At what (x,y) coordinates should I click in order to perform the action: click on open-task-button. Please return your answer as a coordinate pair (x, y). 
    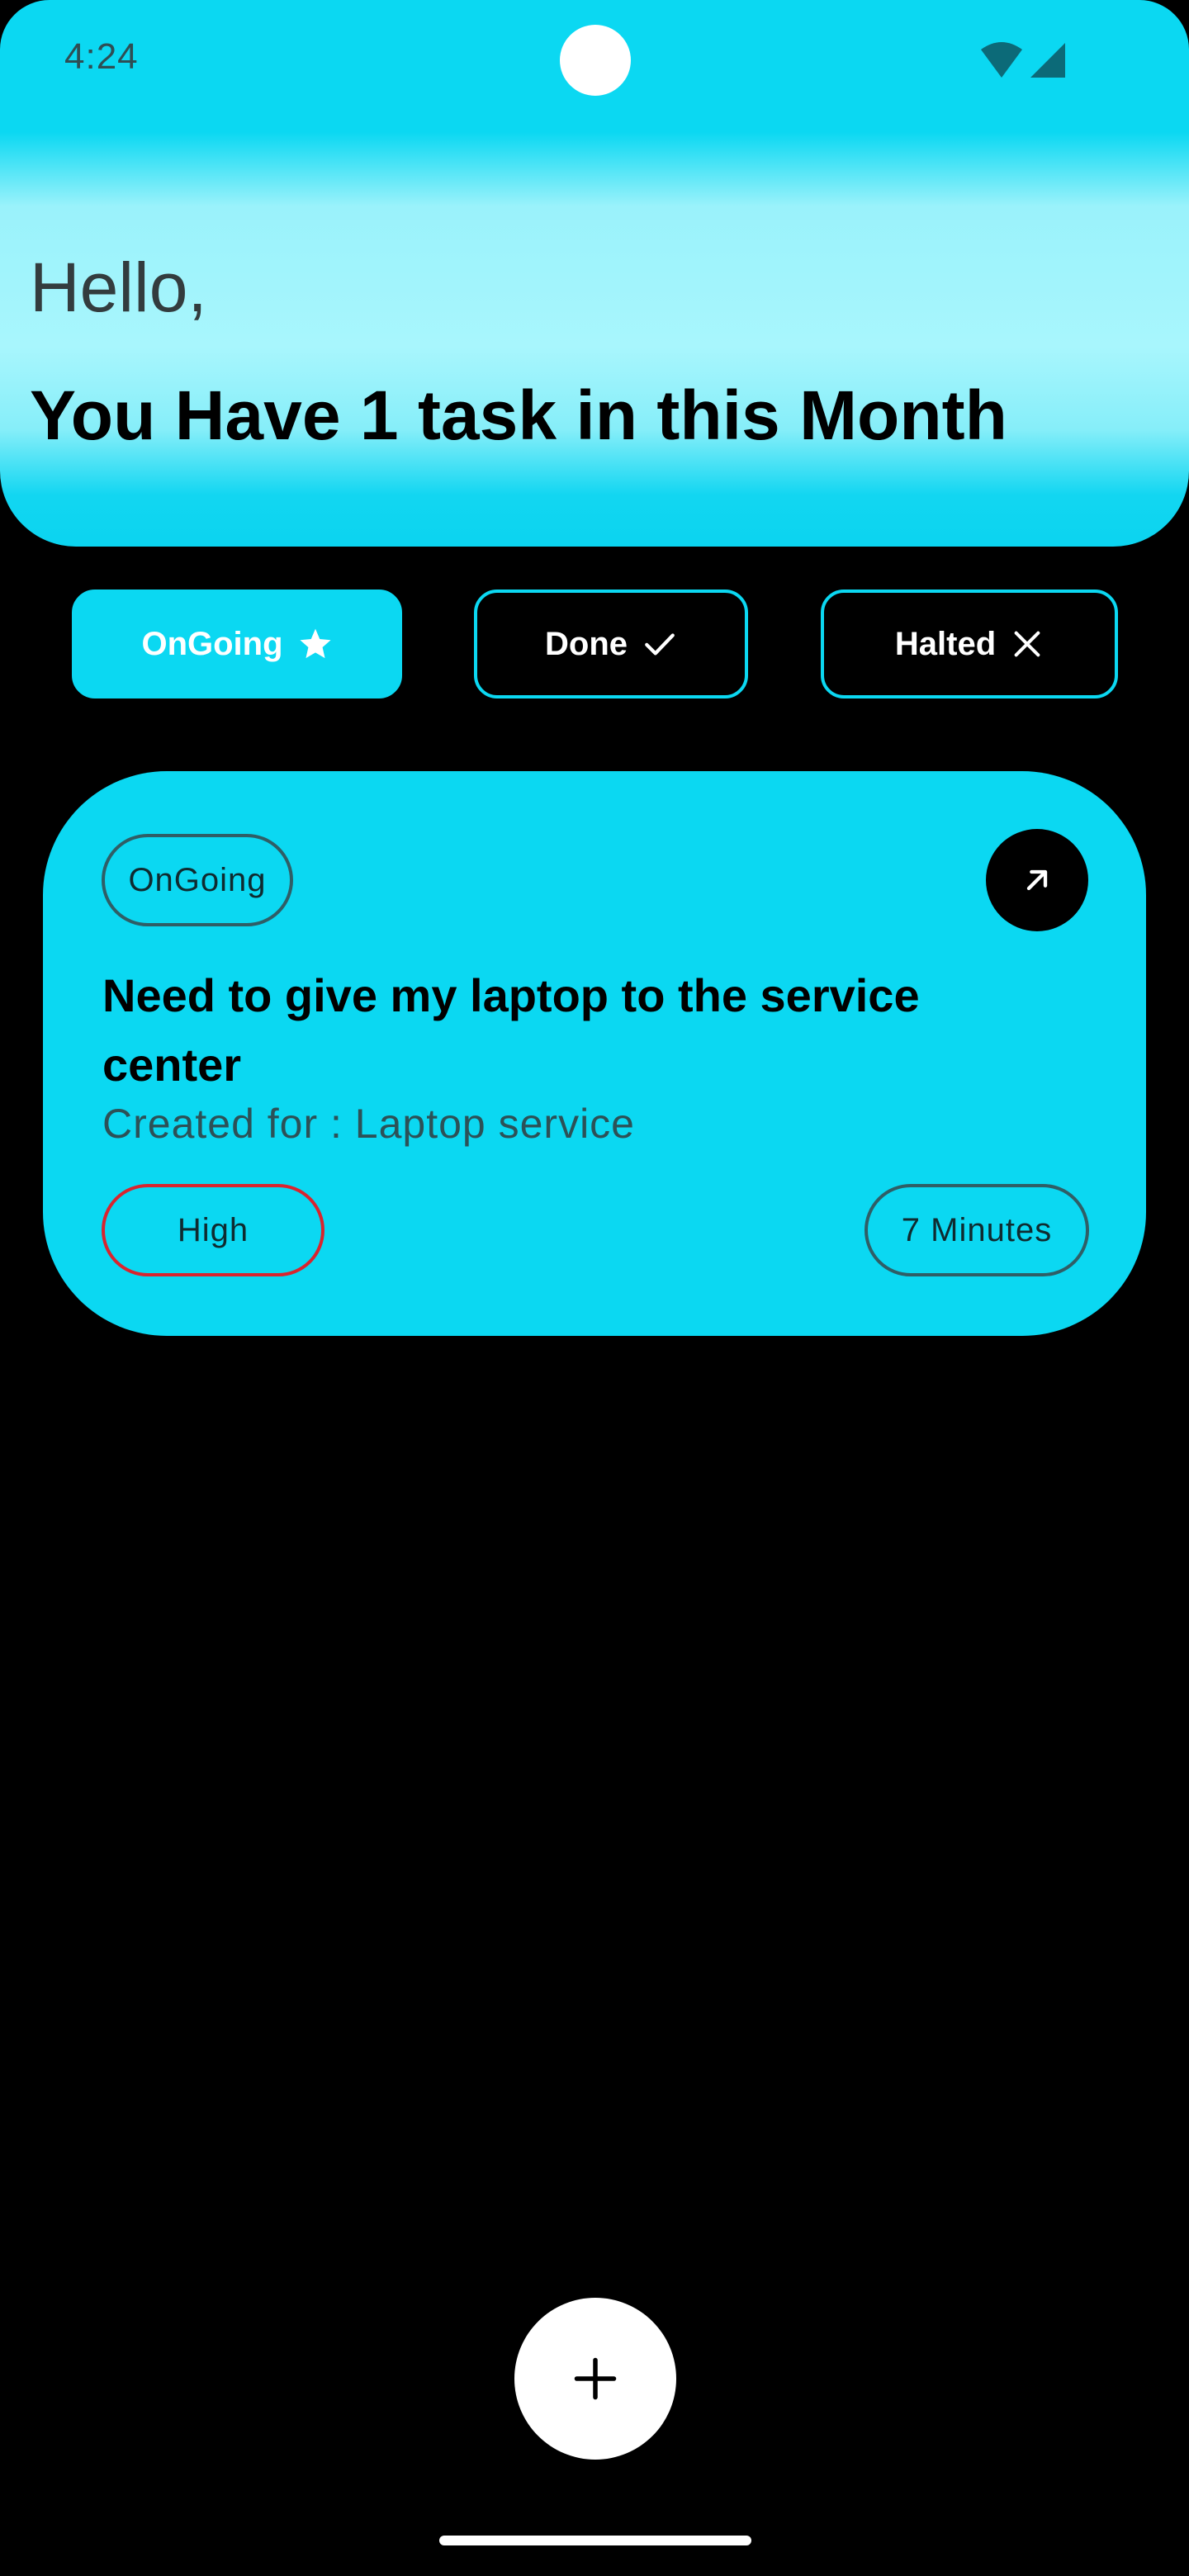
    Looking at the image, I should click on (1037, 880).